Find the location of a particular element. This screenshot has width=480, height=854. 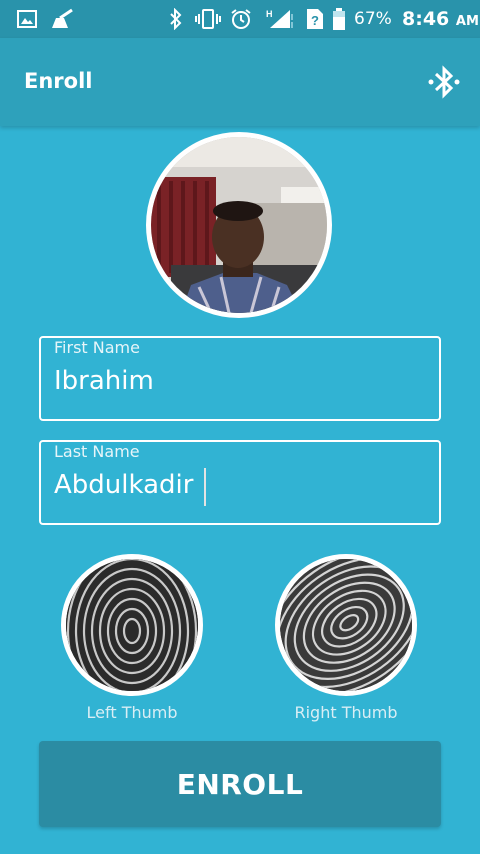

first-name-label: First Name is located at coordinates (97, 347).